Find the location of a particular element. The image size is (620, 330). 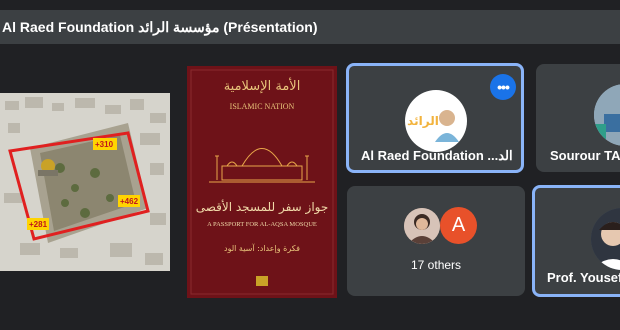

sourour-avatar is located at coordinates (607, 115).